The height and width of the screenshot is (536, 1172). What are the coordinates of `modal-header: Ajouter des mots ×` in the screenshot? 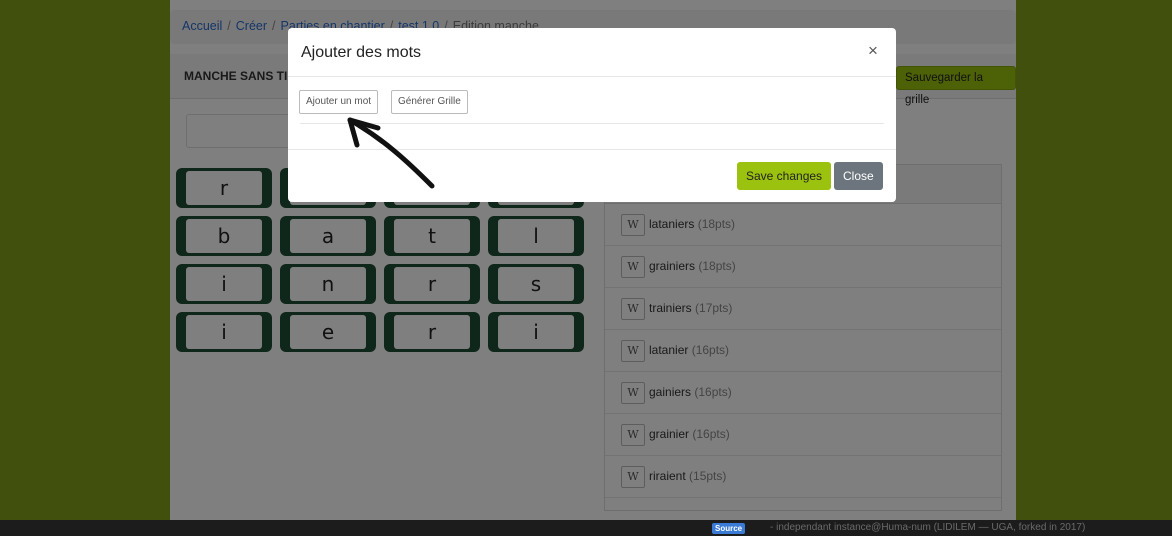 It's located at (592, 52).